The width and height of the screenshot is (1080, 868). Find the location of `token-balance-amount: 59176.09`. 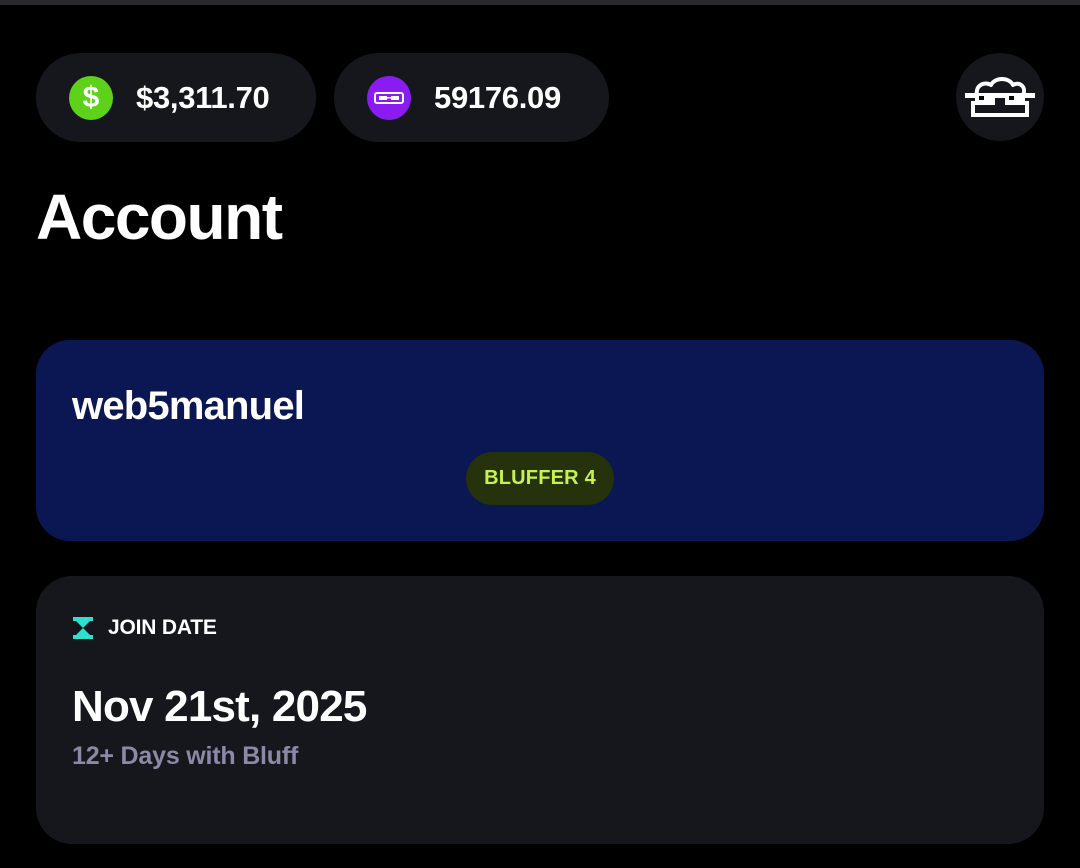

token-balance-amount: 59176.09 is located at coordinates (497, 97).